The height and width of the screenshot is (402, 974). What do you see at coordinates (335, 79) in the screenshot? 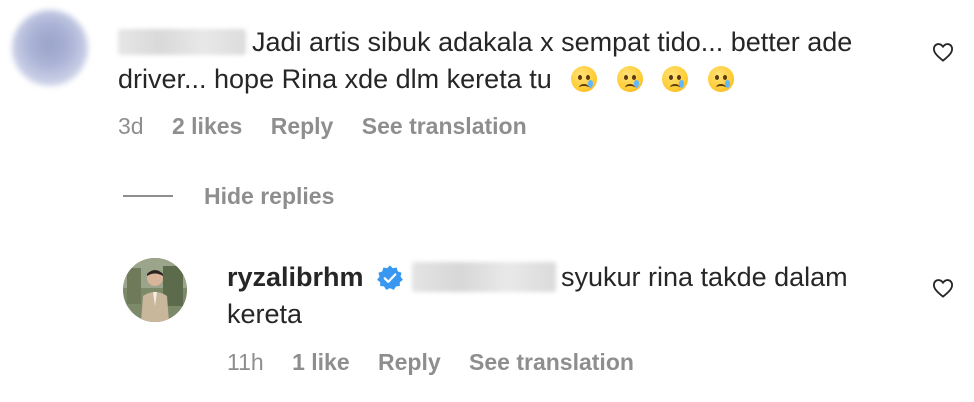
I see `comment-text-line2: driver... hope Rina xde dlm kereta tu` at bounding box center [335, 79].